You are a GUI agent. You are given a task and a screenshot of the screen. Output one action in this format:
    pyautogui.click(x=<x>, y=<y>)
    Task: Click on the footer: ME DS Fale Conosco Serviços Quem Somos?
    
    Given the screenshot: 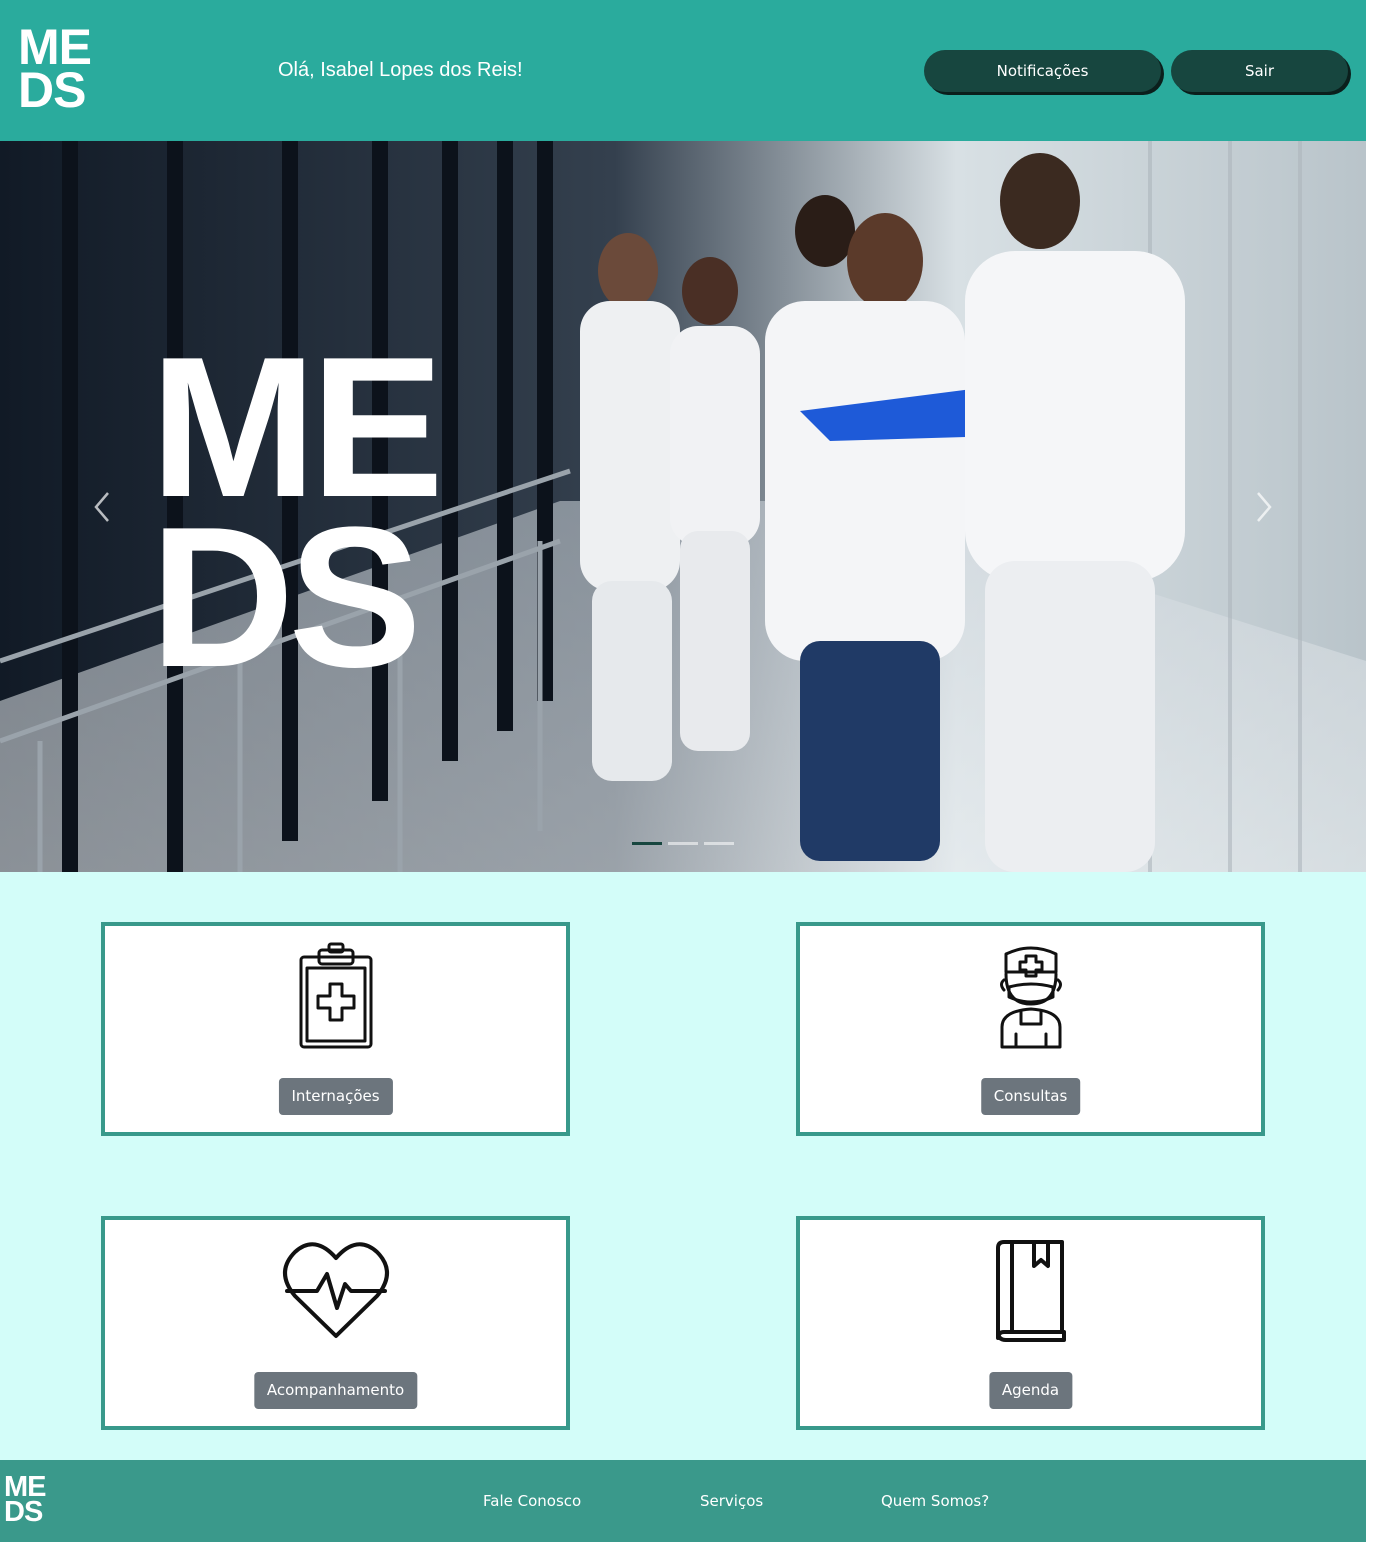 What is the action you would take?
    pyautogui.click(x=683, y=1501)
    